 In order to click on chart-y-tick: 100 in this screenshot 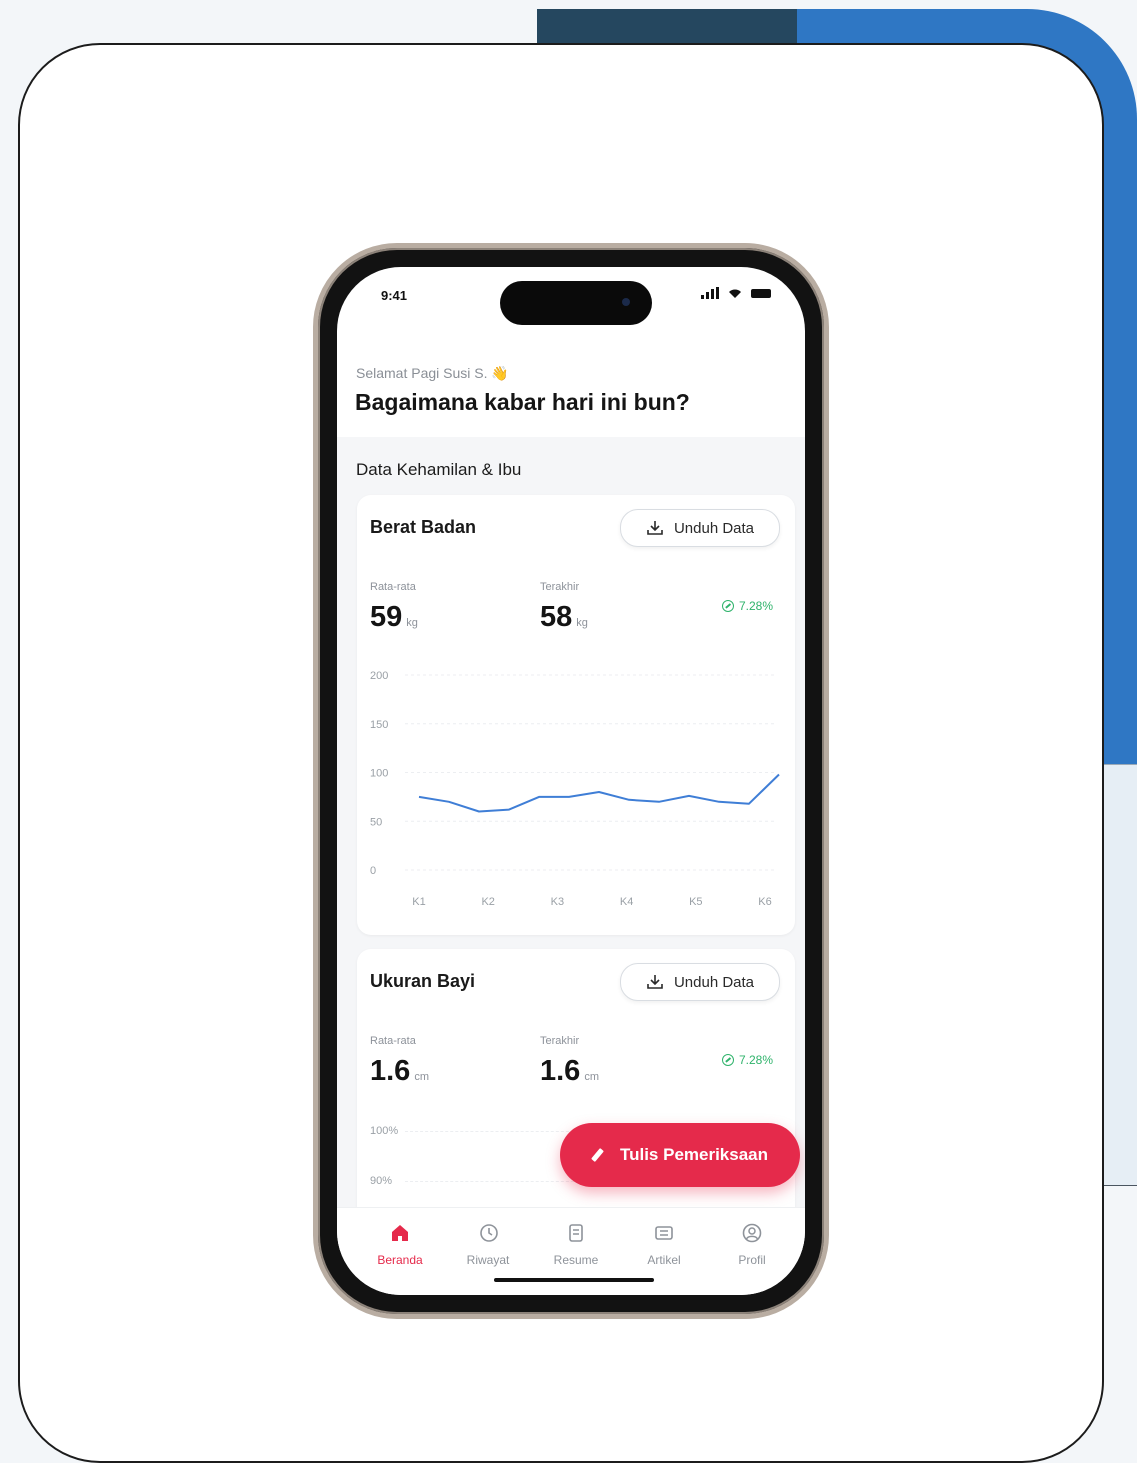, I will do `click(379, 774)`.